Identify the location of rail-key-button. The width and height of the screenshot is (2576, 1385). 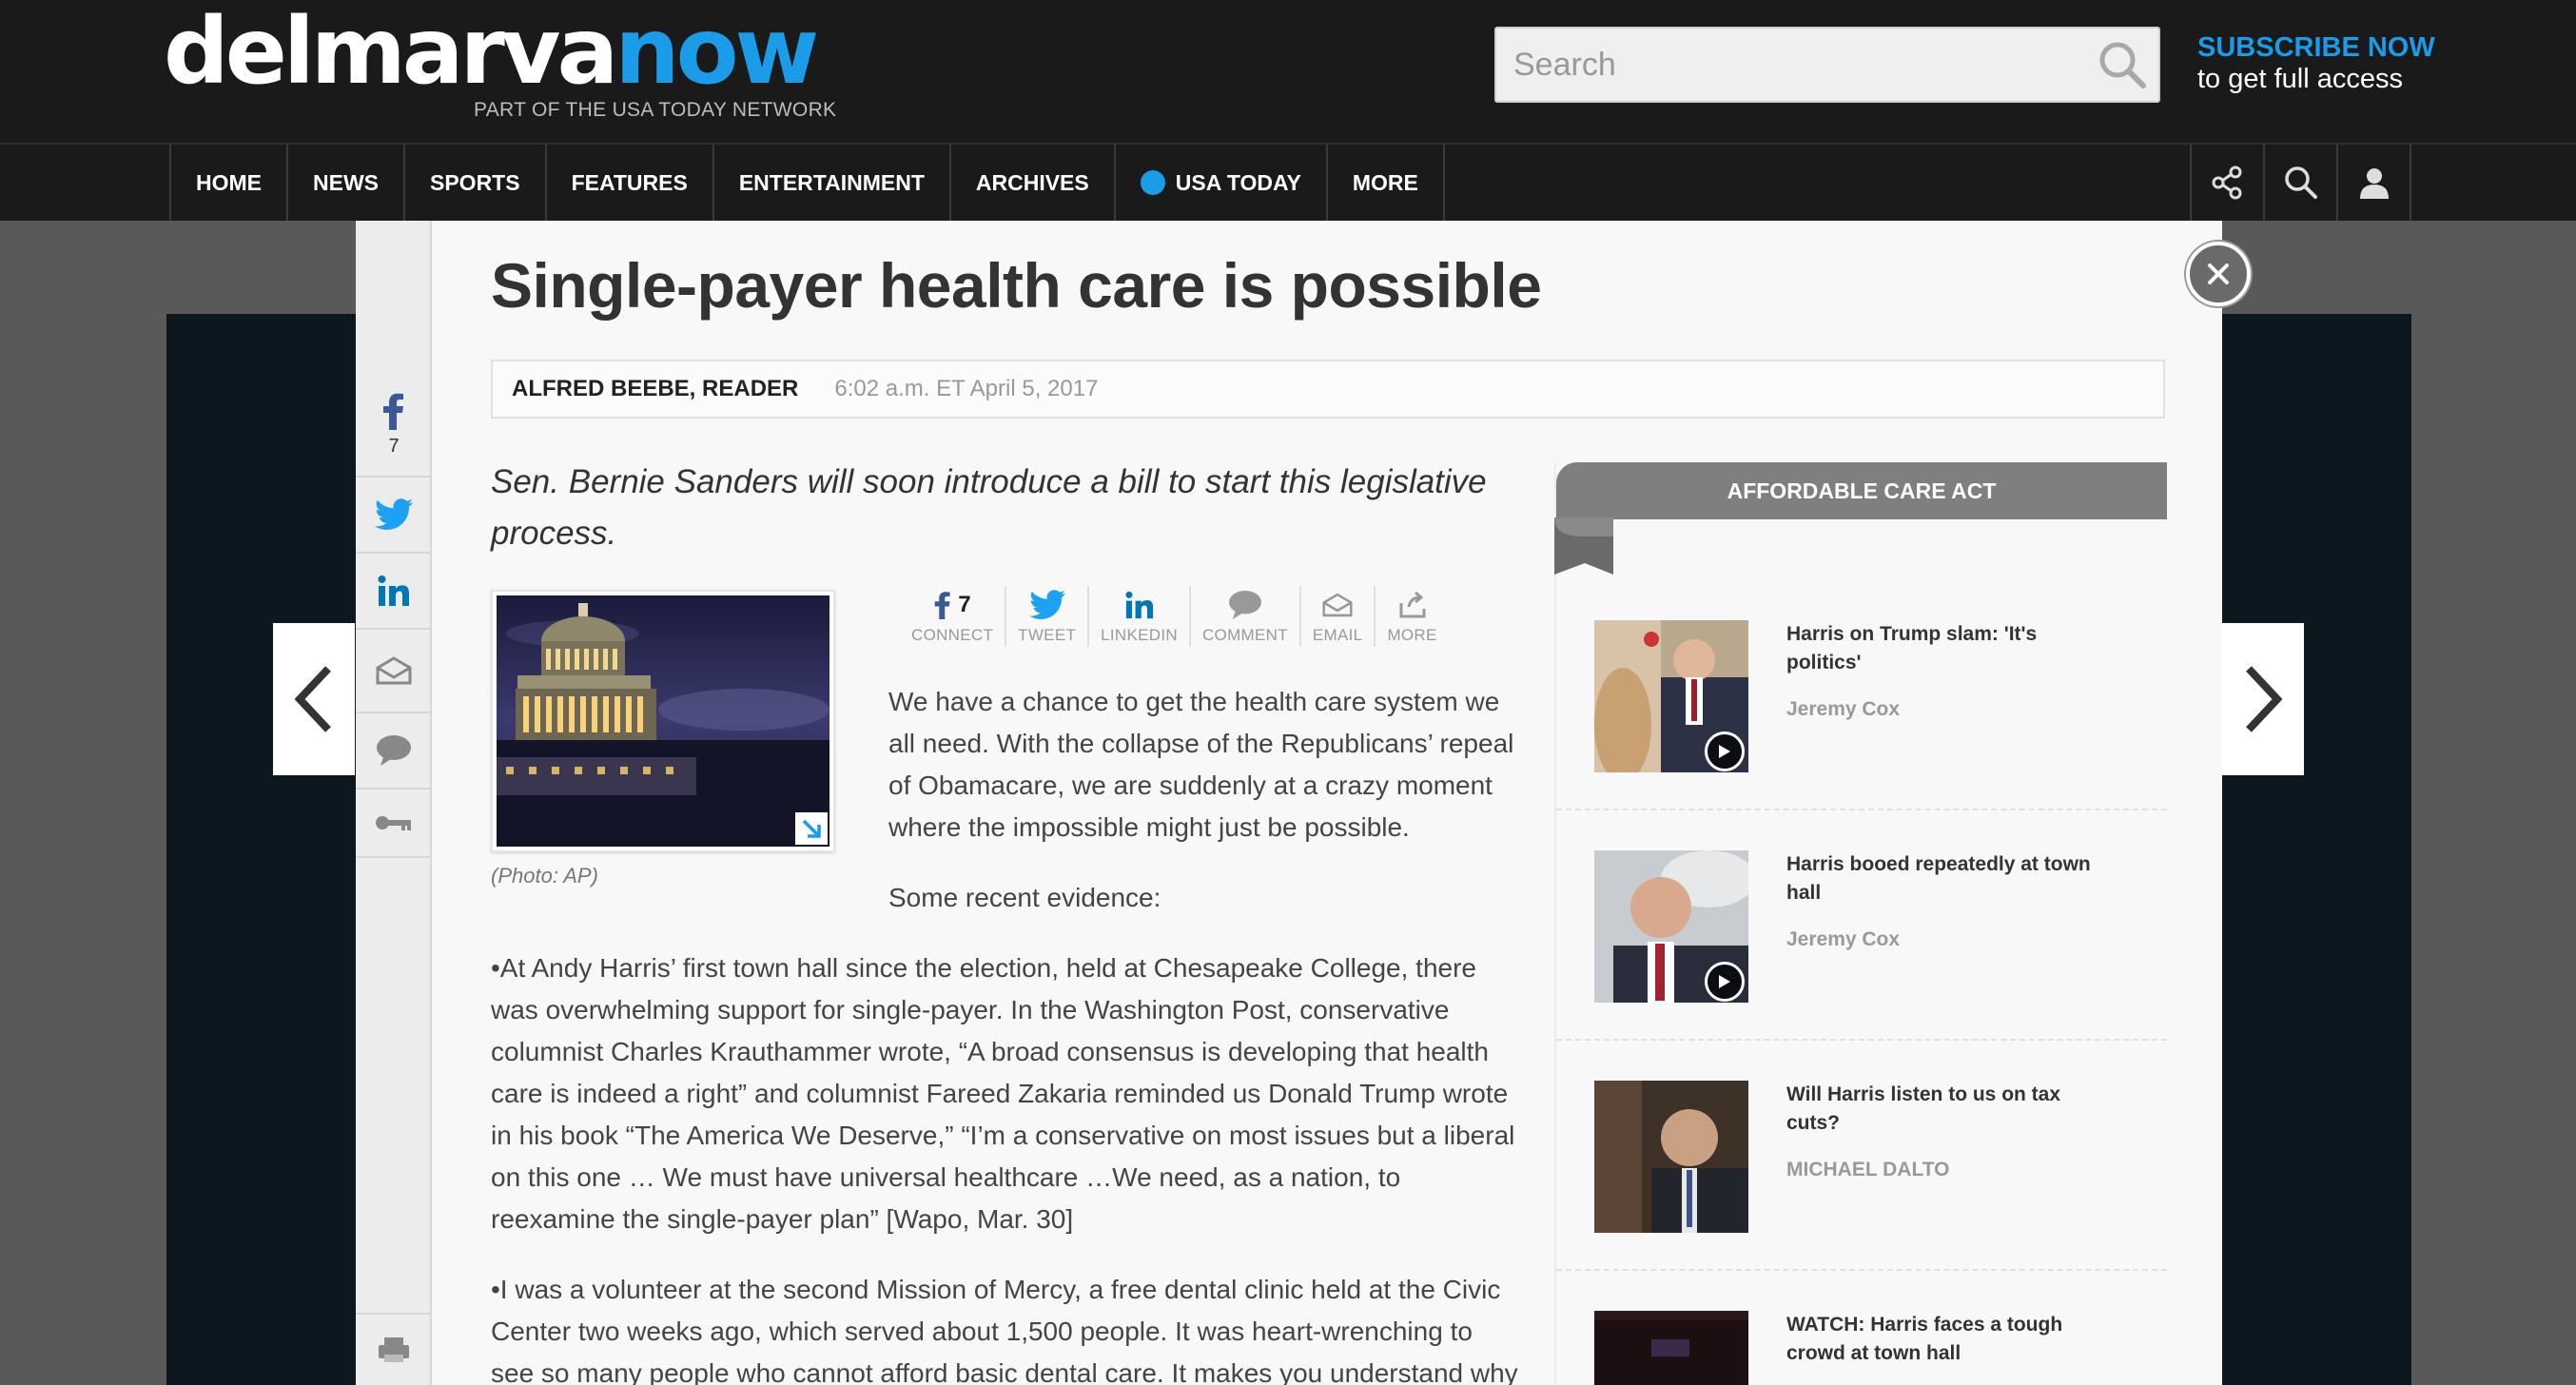
(394, 824).